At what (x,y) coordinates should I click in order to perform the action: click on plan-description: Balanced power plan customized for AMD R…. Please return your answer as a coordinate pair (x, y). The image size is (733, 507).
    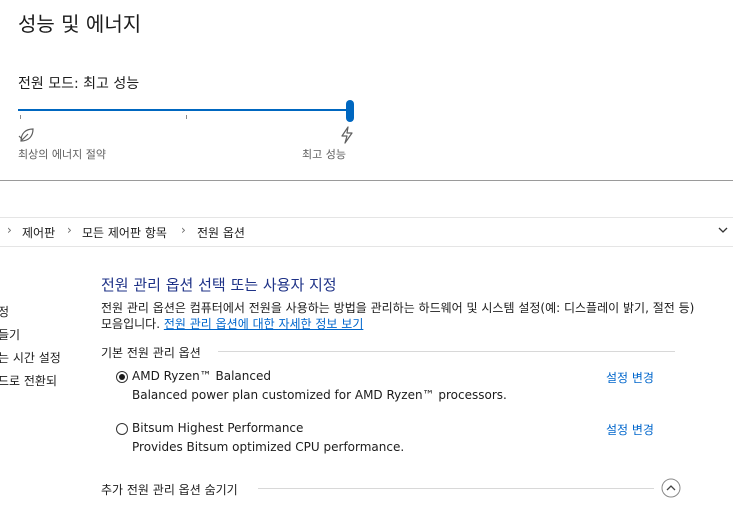
    Looking at the image, I should click on (319, 395).